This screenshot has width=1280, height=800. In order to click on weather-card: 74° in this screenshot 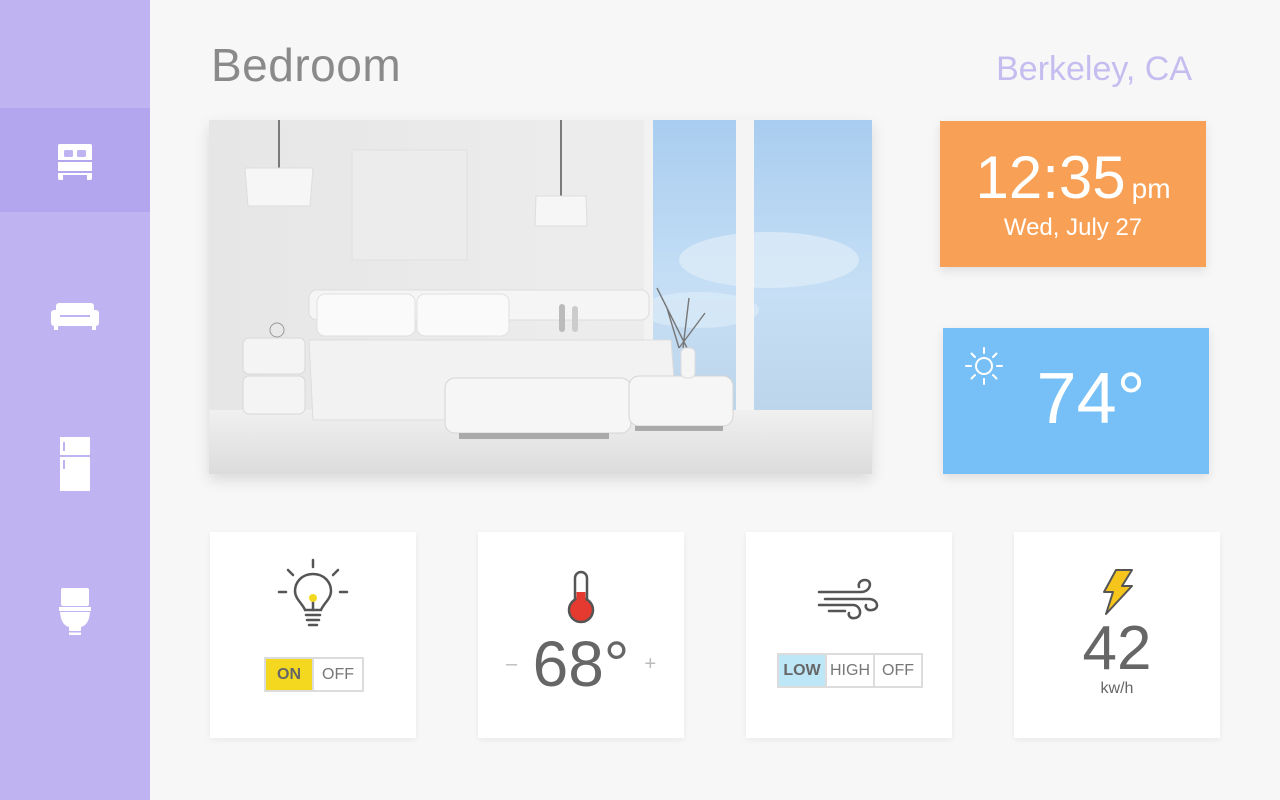, I will do `click(1076, 401)`.